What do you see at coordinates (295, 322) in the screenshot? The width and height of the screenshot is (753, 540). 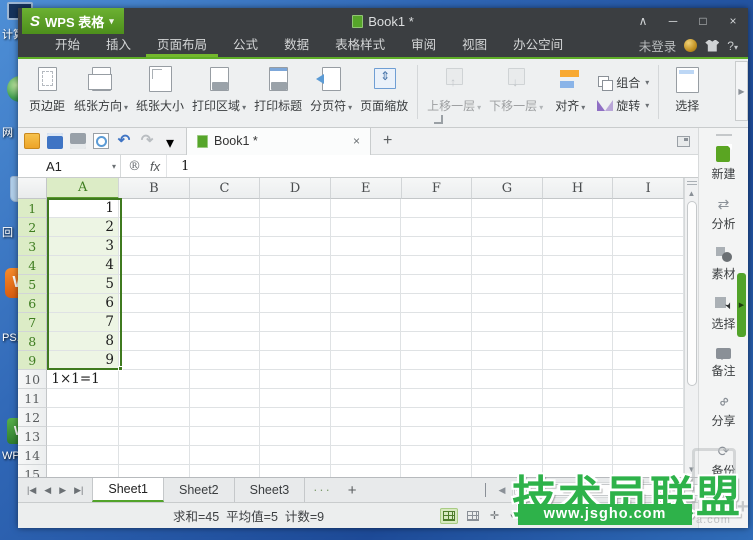 I see `cell-D7` at bounding box center [295, 322].